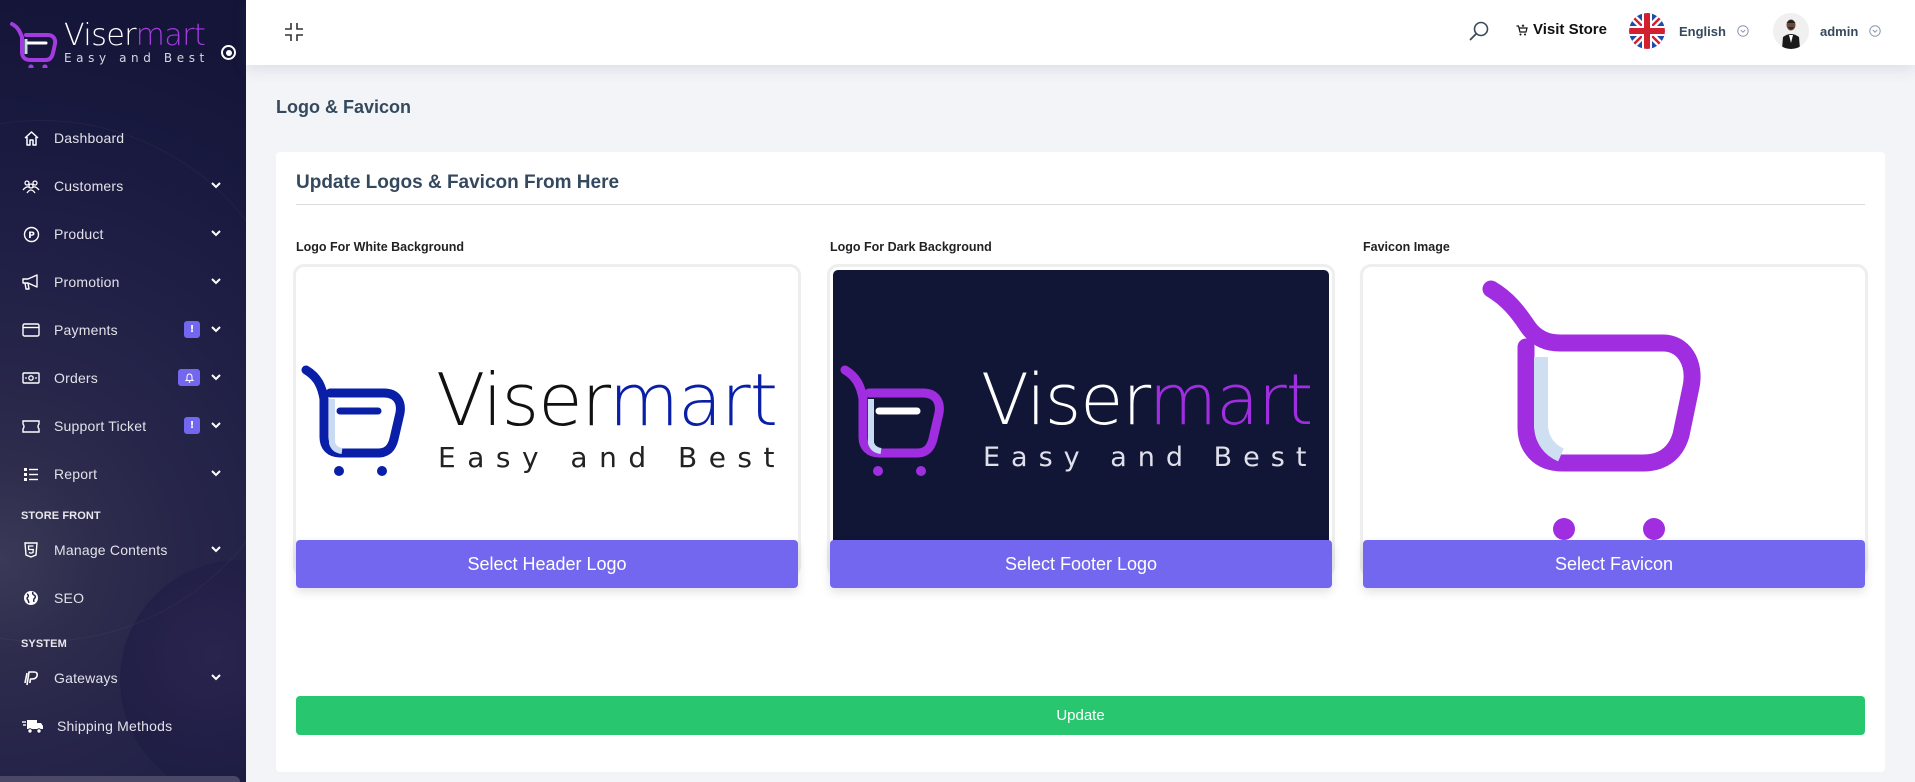 The height and width of the screenshot is (782, 1915). What do you see at coordinates (31, 678) in the screenshot?
I see `paypal-icon` at bounding box center [31, 678].